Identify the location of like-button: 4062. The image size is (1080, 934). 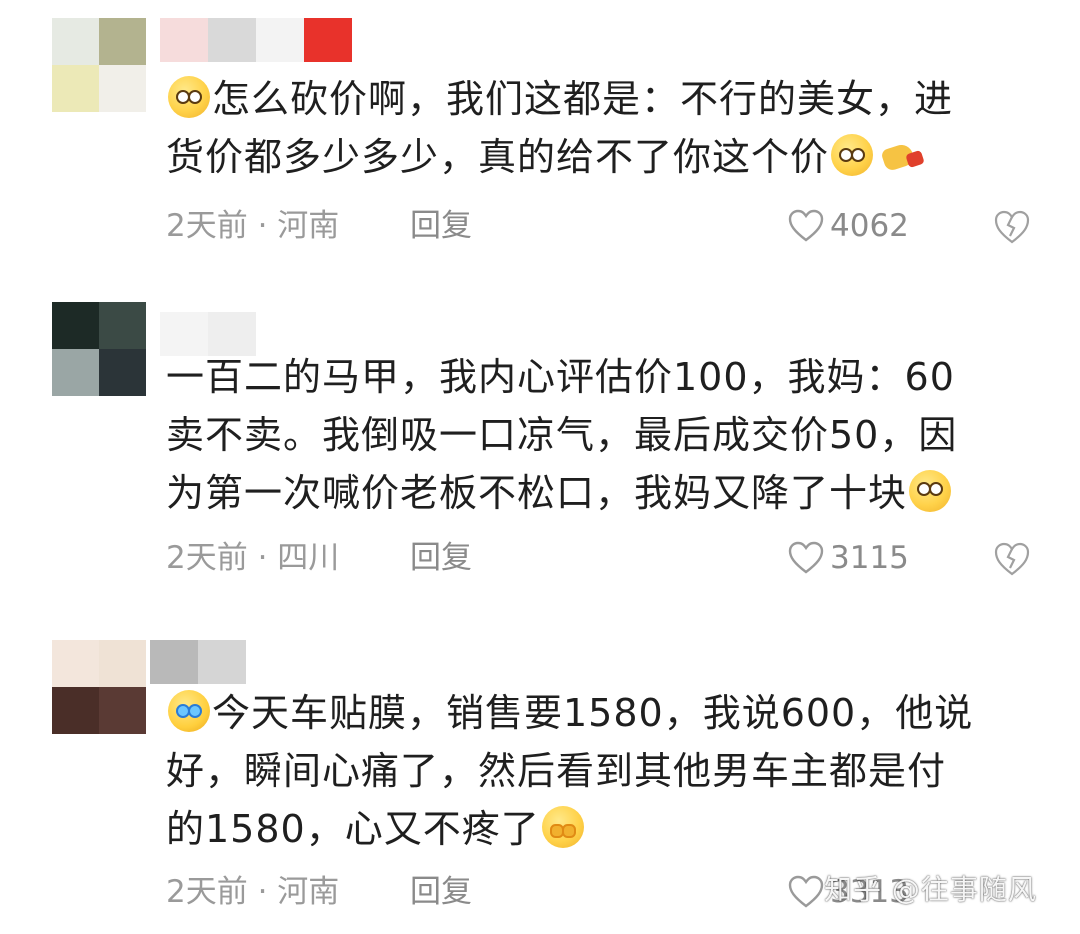
(848, 226).